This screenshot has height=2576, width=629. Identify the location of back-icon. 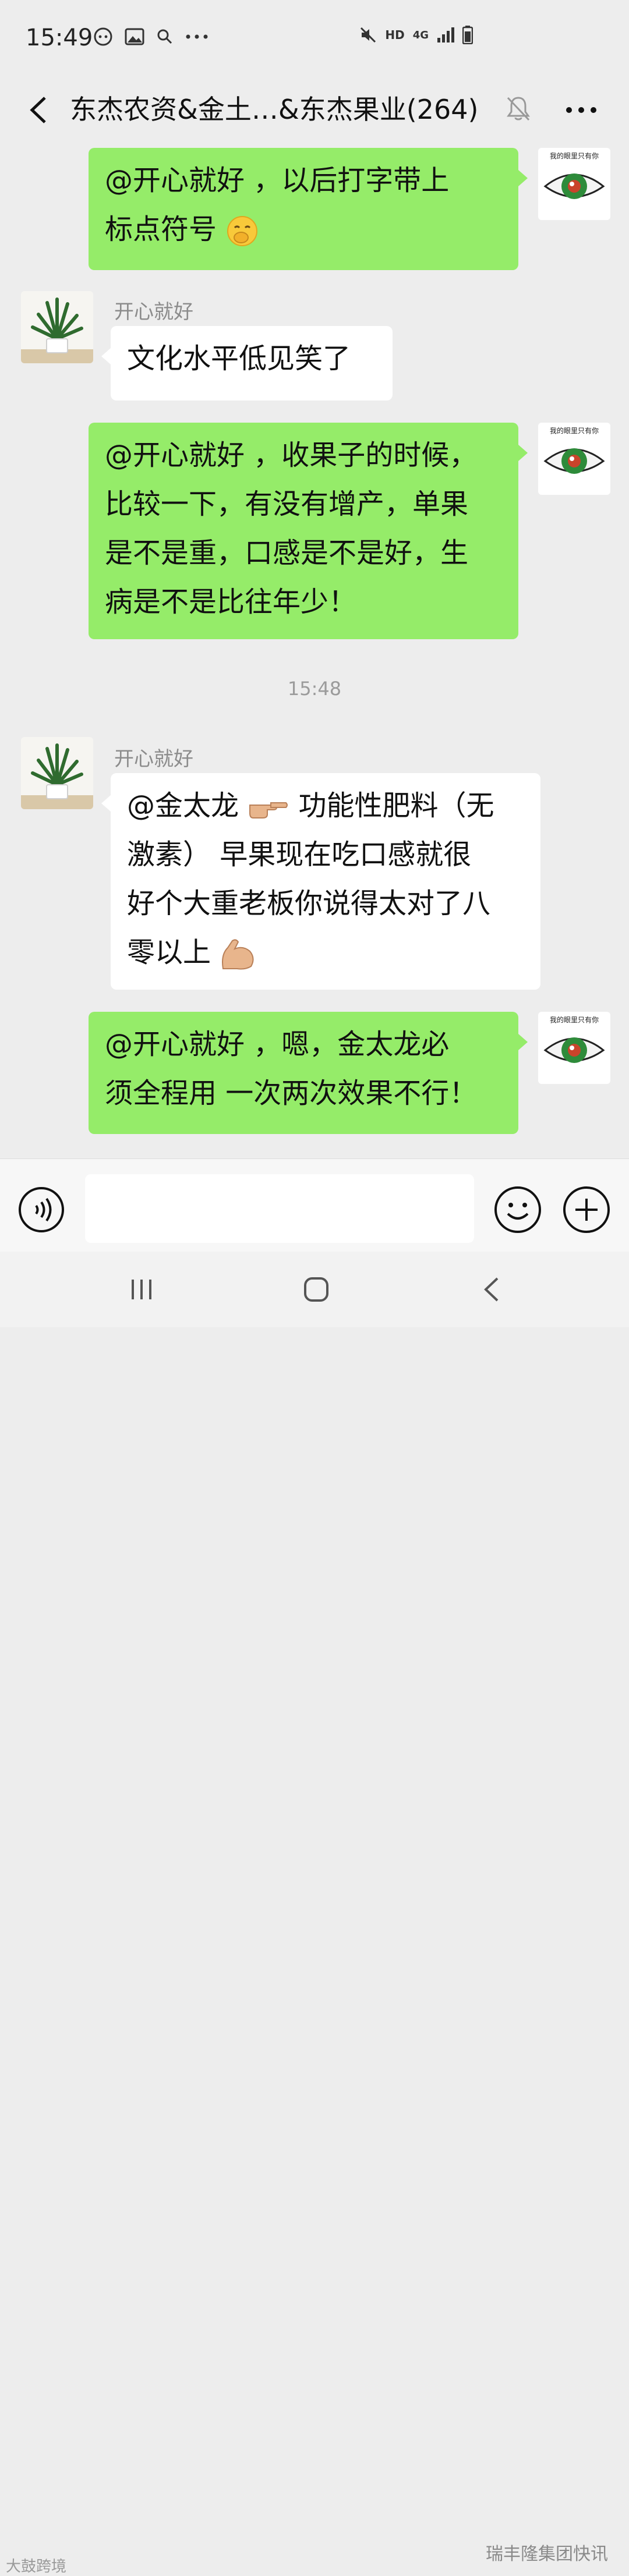
(491, 1289).